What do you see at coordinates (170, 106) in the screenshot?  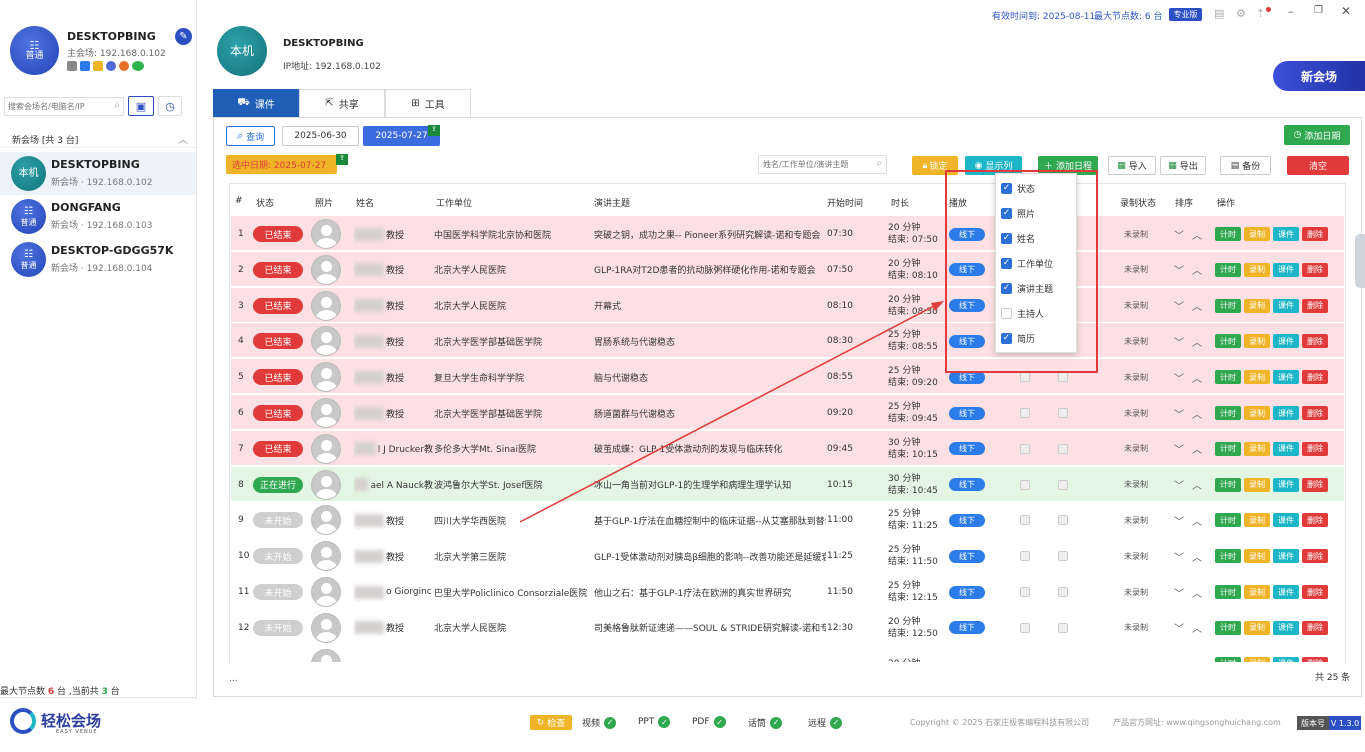 I see `clock-icon: ◷` at bounding box center [170, 106].